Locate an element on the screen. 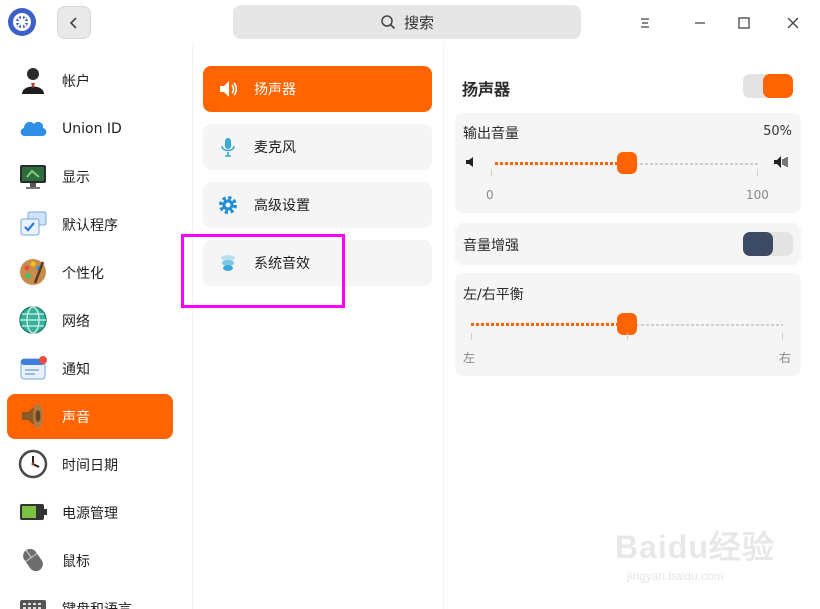  mouse-icon is located at coordinates (33, 560).